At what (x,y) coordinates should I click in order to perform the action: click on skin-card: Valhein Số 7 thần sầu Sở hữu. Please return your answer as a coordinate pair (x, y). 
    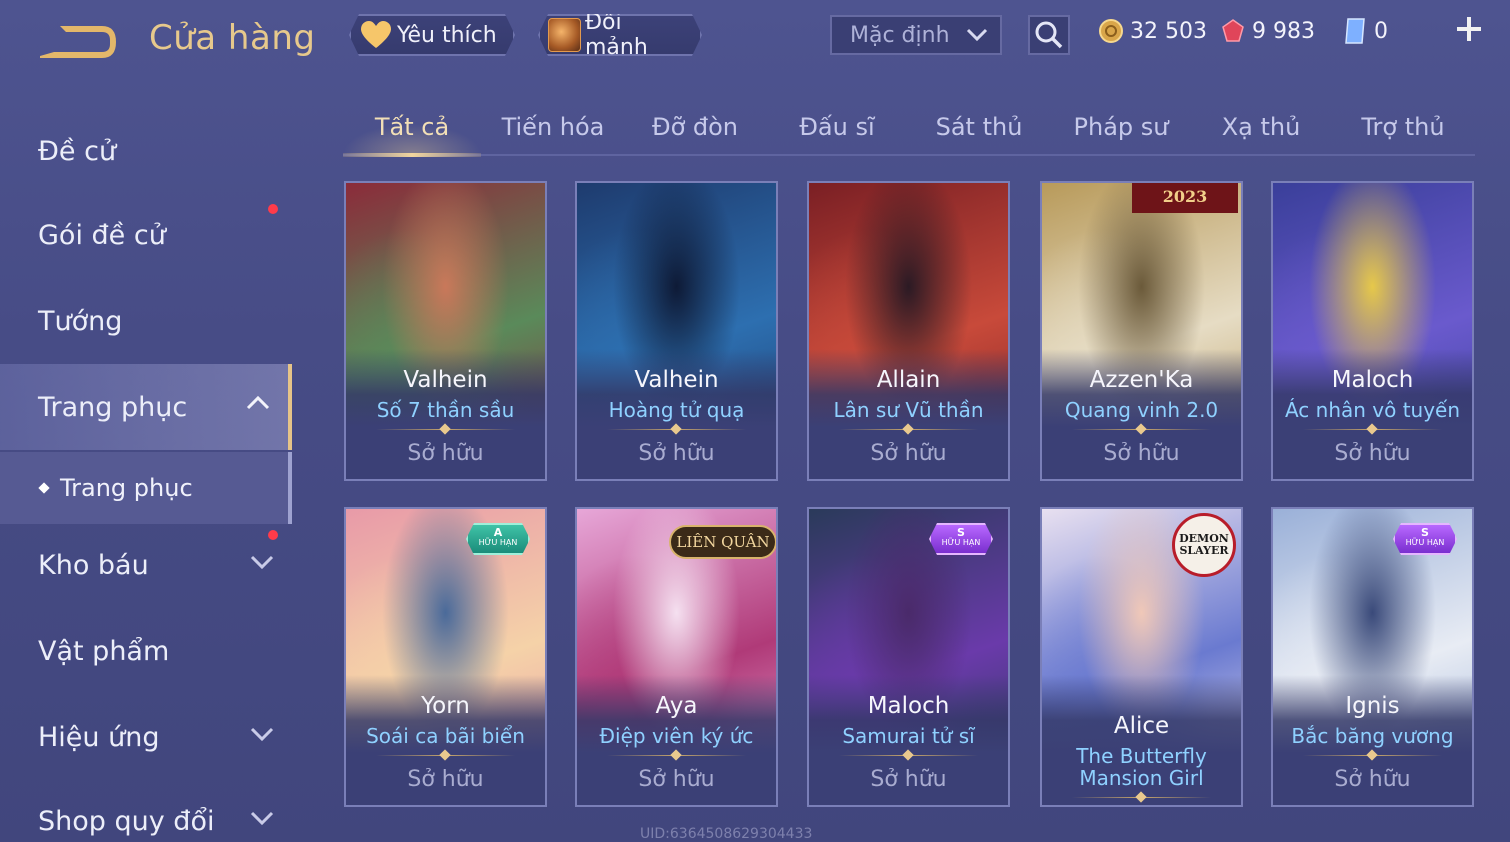
    Looking at the image, I should click on (445, 331).